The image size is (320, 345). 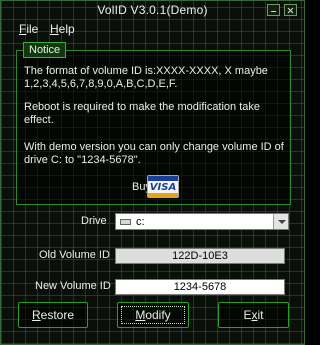 I want to click on drive-icon, so click(x=125, y=222).